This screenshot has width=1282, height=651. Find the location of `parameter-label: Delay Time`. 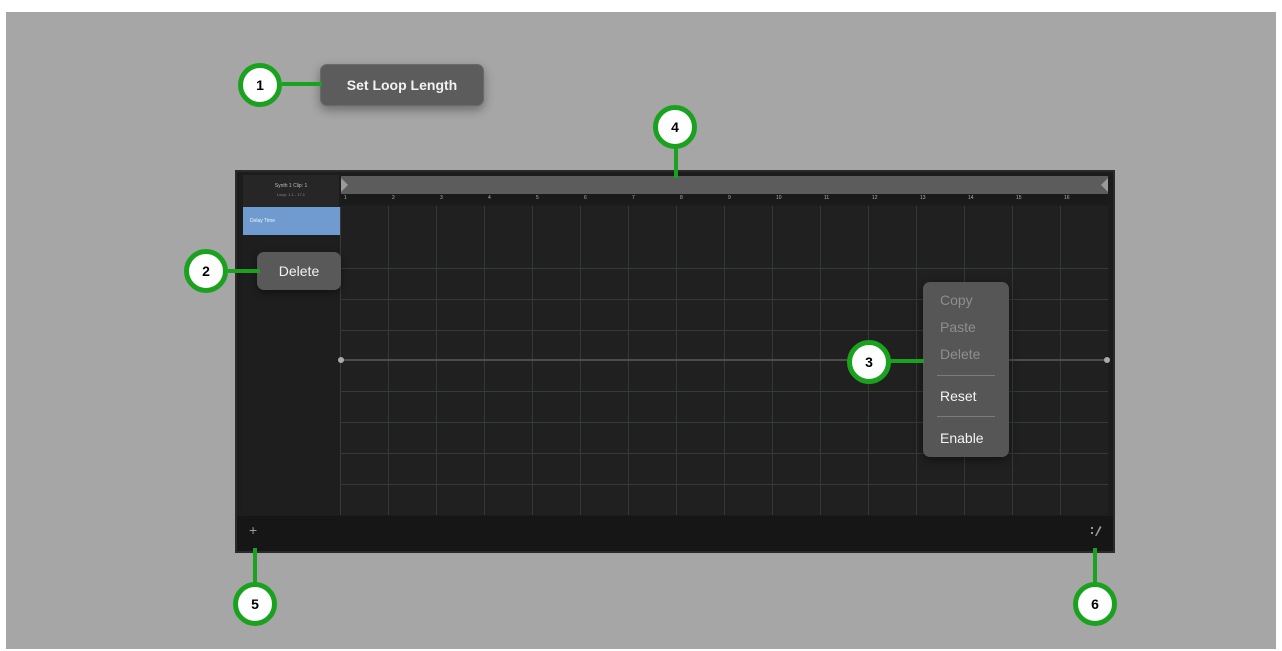

parameter-label: Delay Time is located at coordinates (263, 221).